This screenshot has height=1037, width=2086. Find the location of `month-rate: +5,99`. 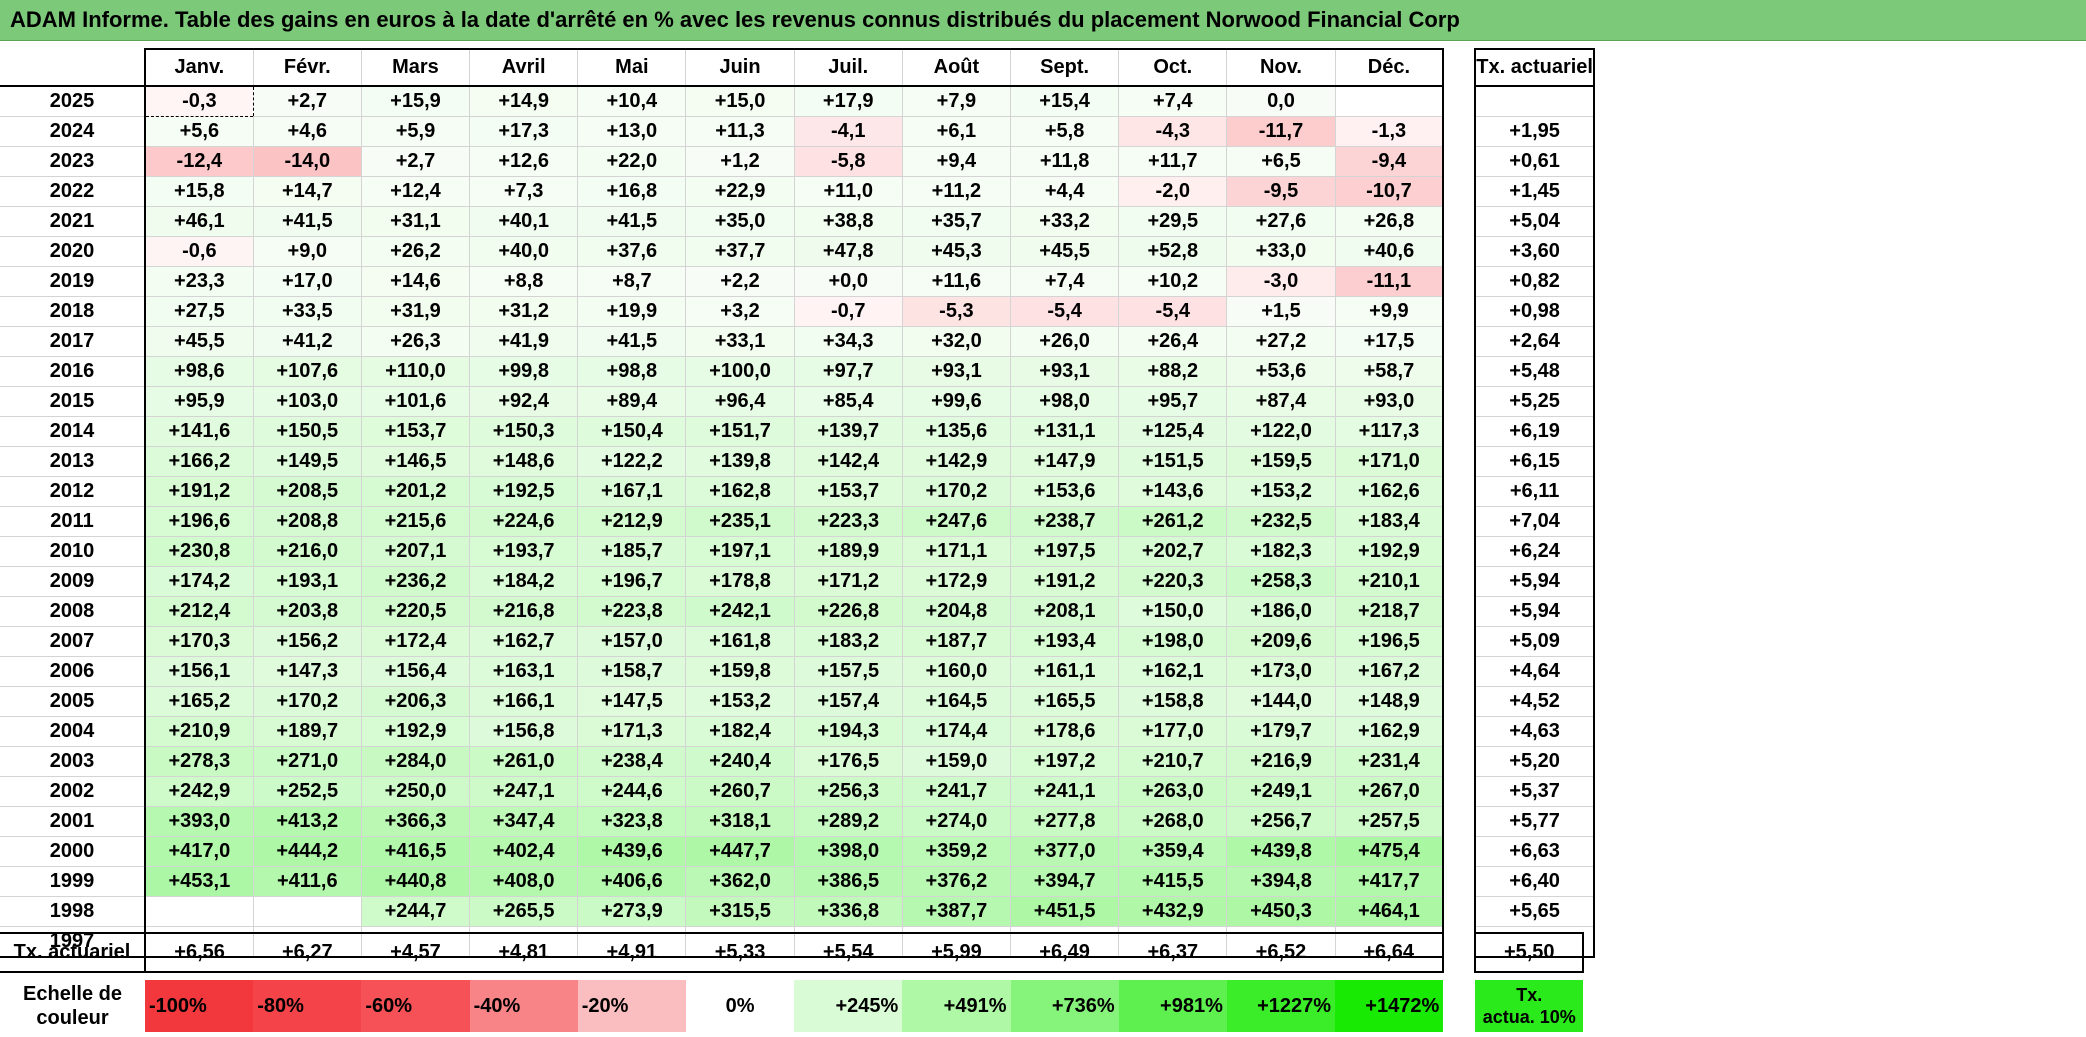

month-rate: +5,99 is located at coordinates (956, 952).